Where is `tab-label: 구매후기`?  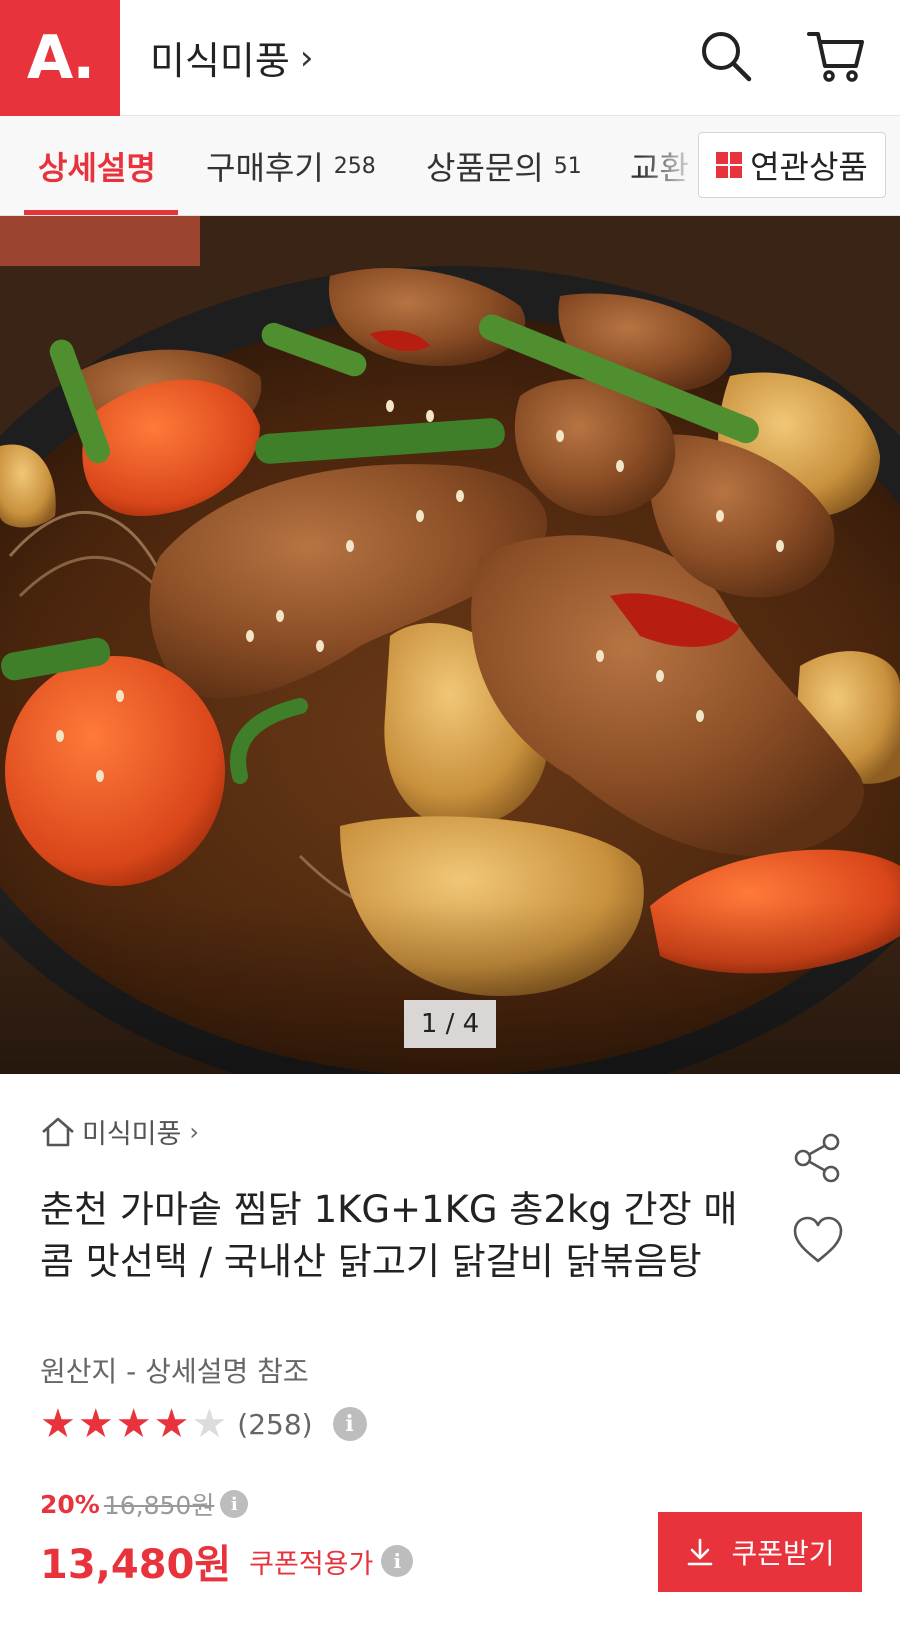
tab-label: 구매후기 is located at coordinates (265, 168).